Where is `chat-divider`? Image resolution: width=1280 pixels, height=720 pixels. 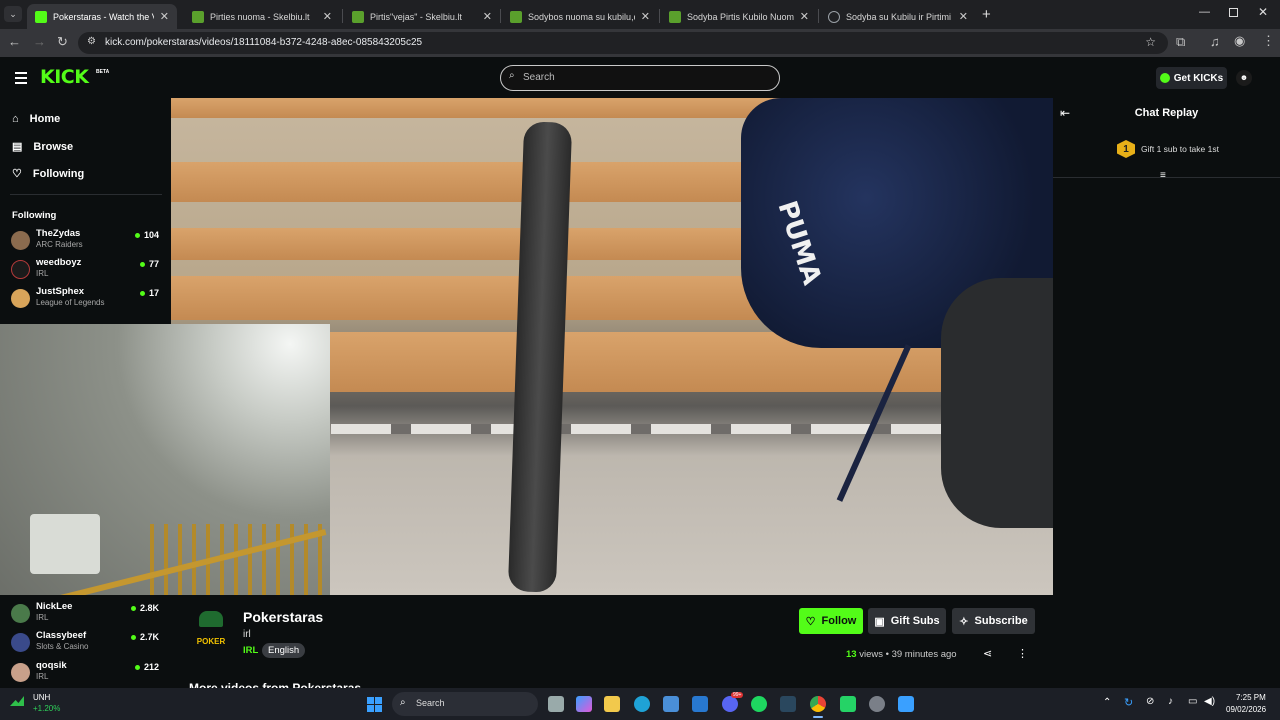 chat-divider is located at coordinates (1166, 177).